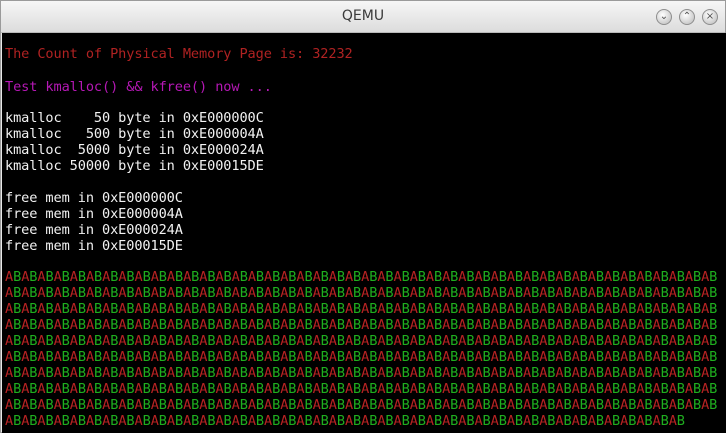 The height and width of the screenshot is (433, 726). I want to click on title-bar: QEMU ⌄ ⌃ ×, so click(363, 17).